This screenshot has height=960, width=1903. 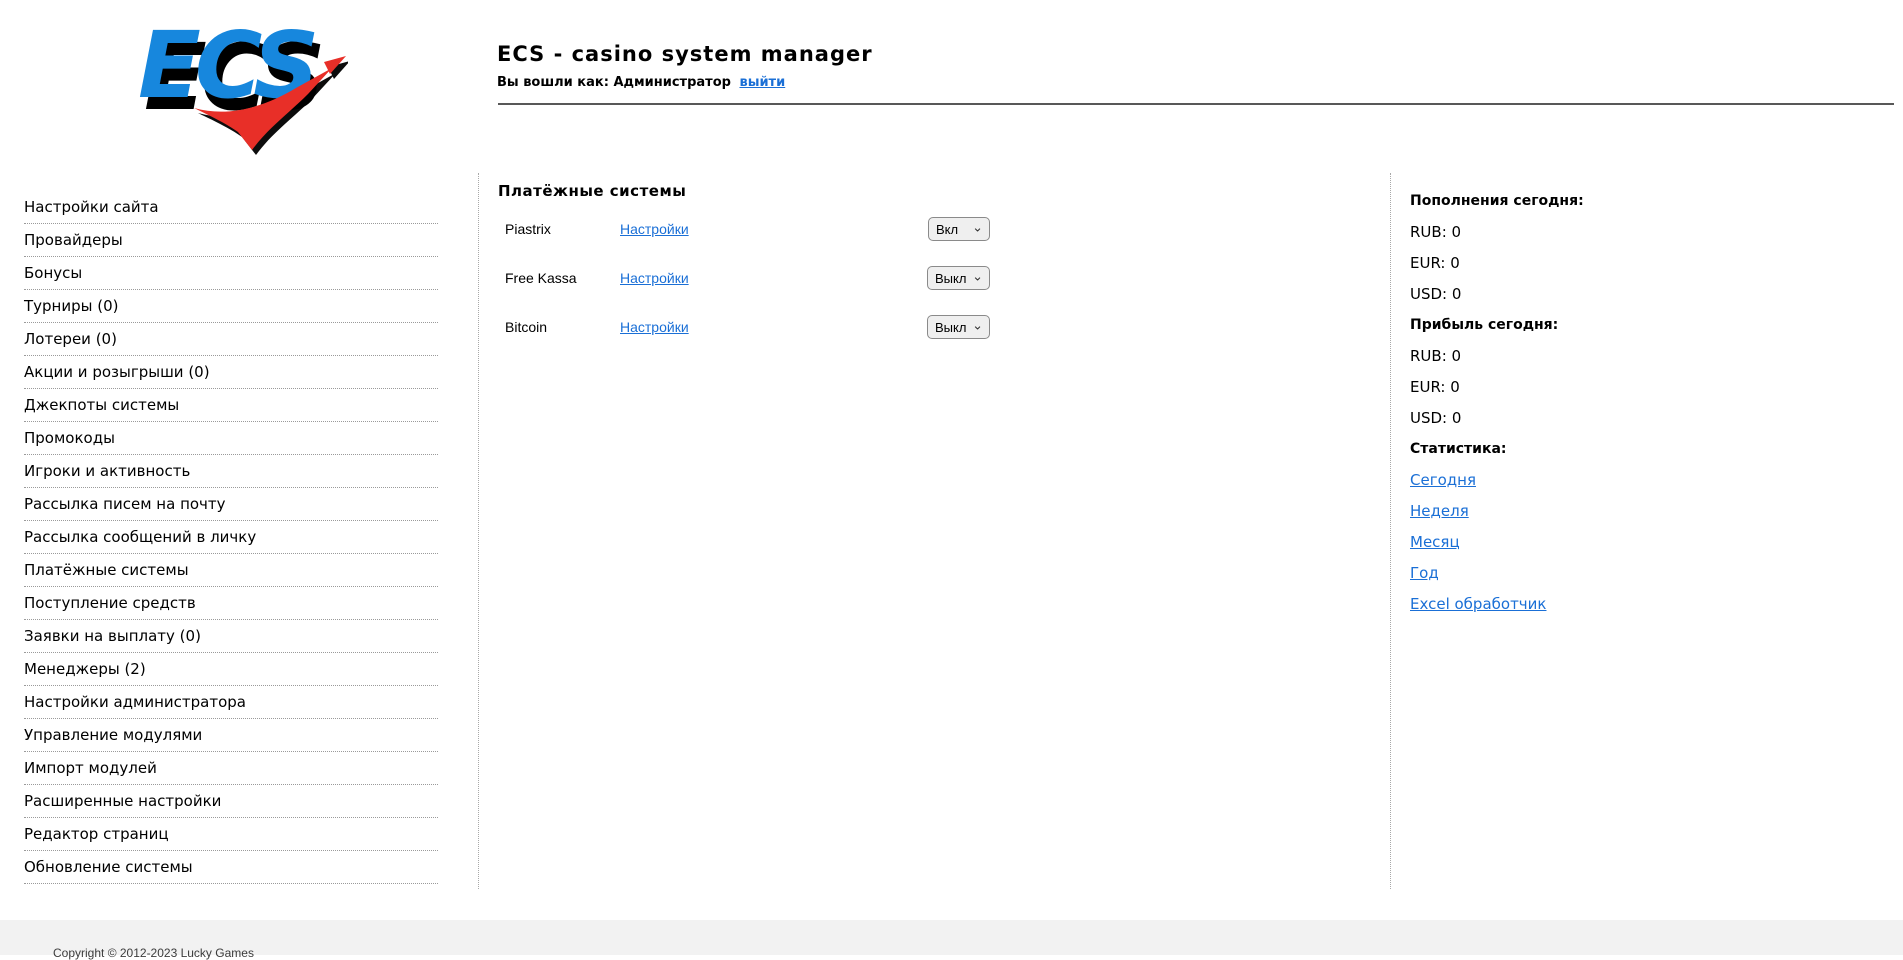 I want to click on sidebar-item-label: Турниры (0), so click(x=71, y=306).